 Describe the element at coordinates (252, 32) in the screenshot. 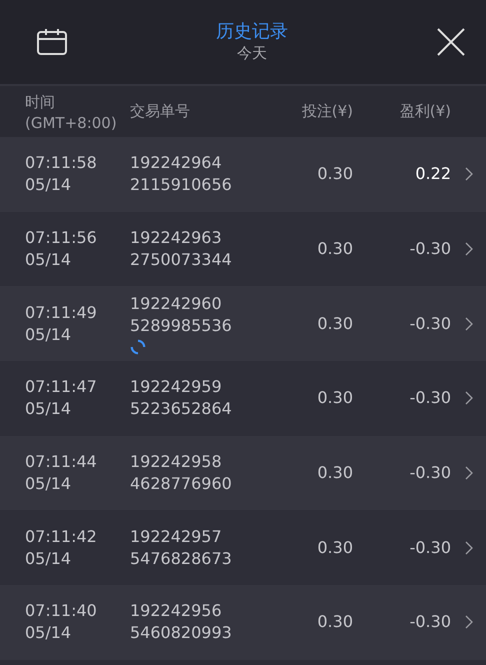

I see `page-title: 历史记录` at that location.